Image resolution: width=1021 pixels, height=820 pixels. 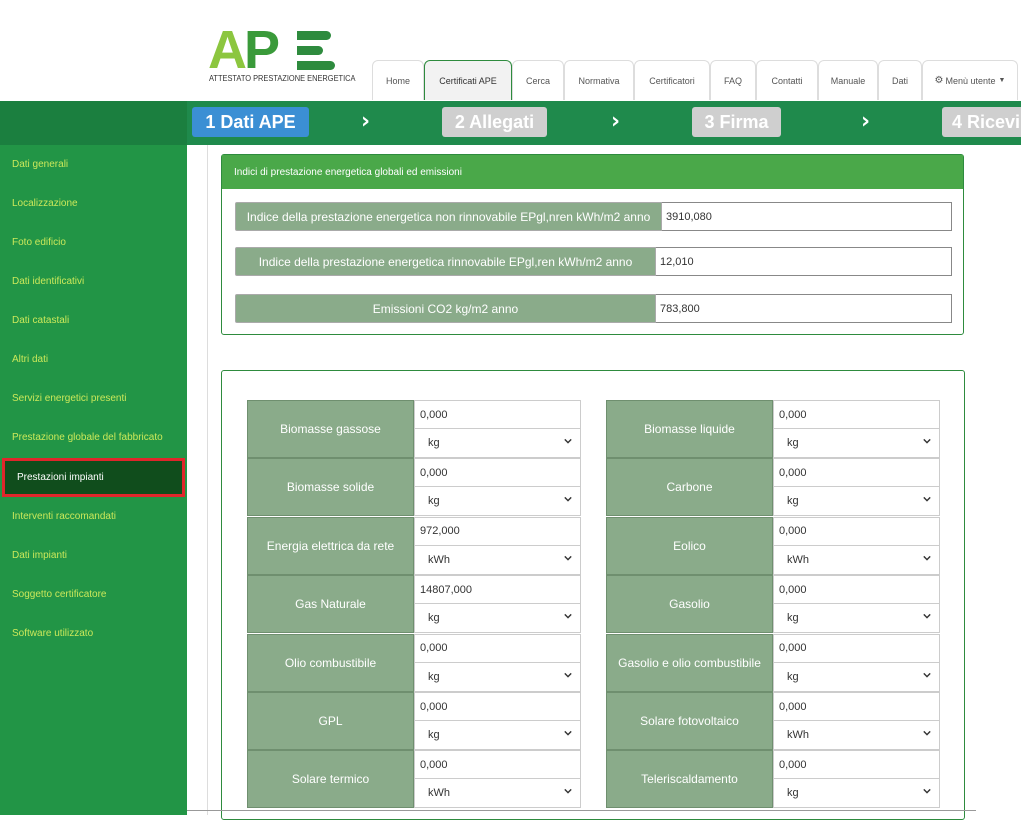 I want to click on tab-faq: FAQ, so click(x=733, y=80).